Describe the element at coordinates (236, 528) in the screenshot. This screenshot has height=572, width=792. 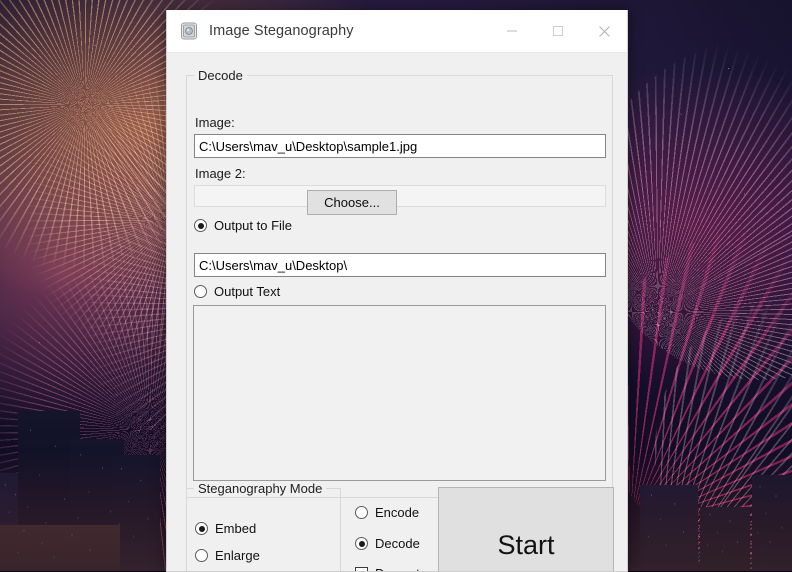
I see `mode-option-embed-label: Embed` at that location.